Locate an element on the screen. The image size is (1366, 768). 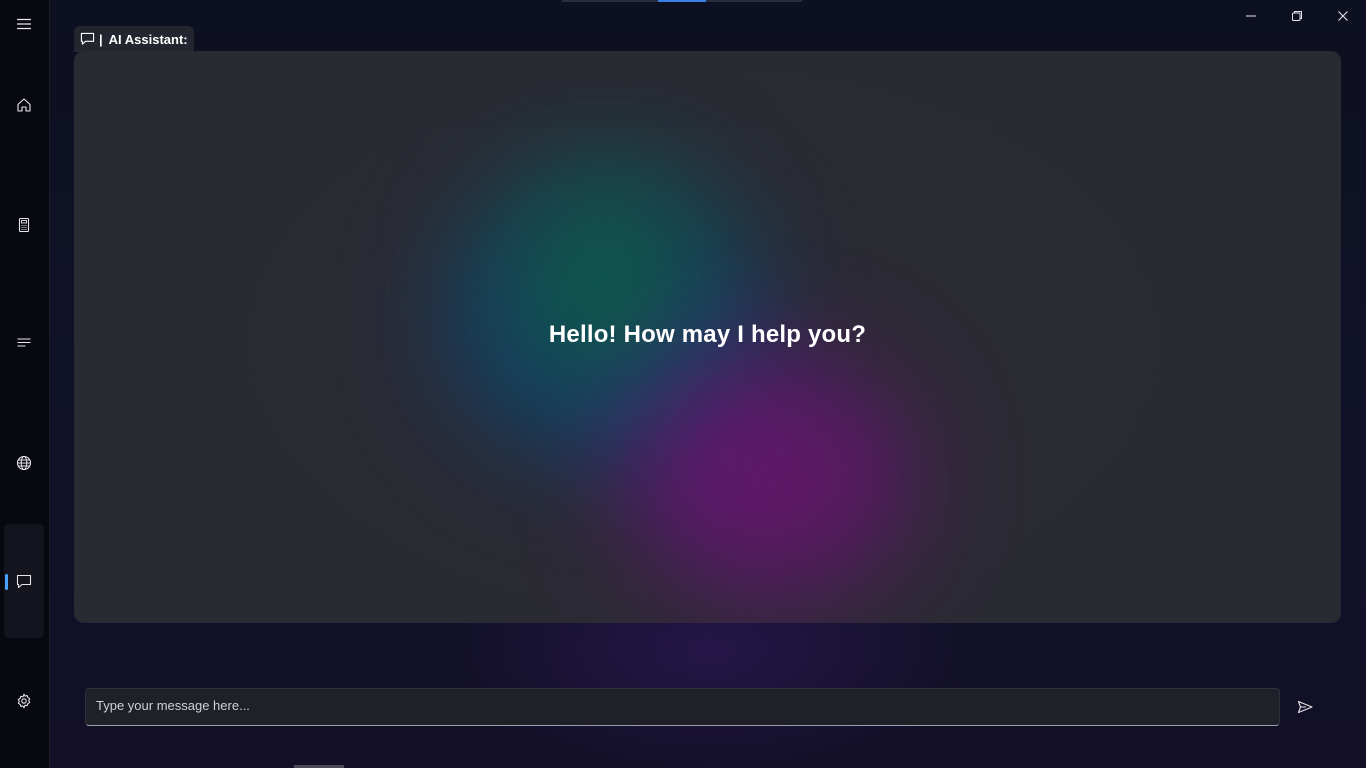
title-drag-strip is located at coordinates (682, 1).